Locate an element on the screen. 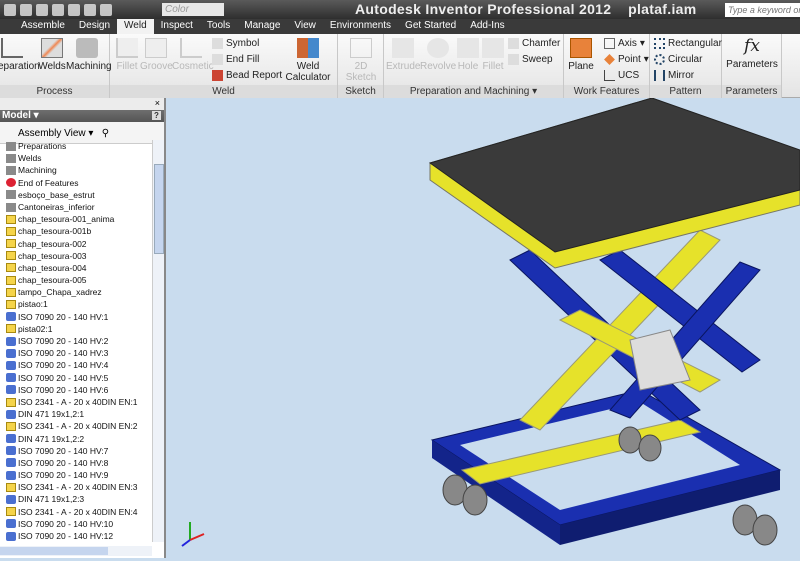  ucs-icon is located at coordinates (609, 75).